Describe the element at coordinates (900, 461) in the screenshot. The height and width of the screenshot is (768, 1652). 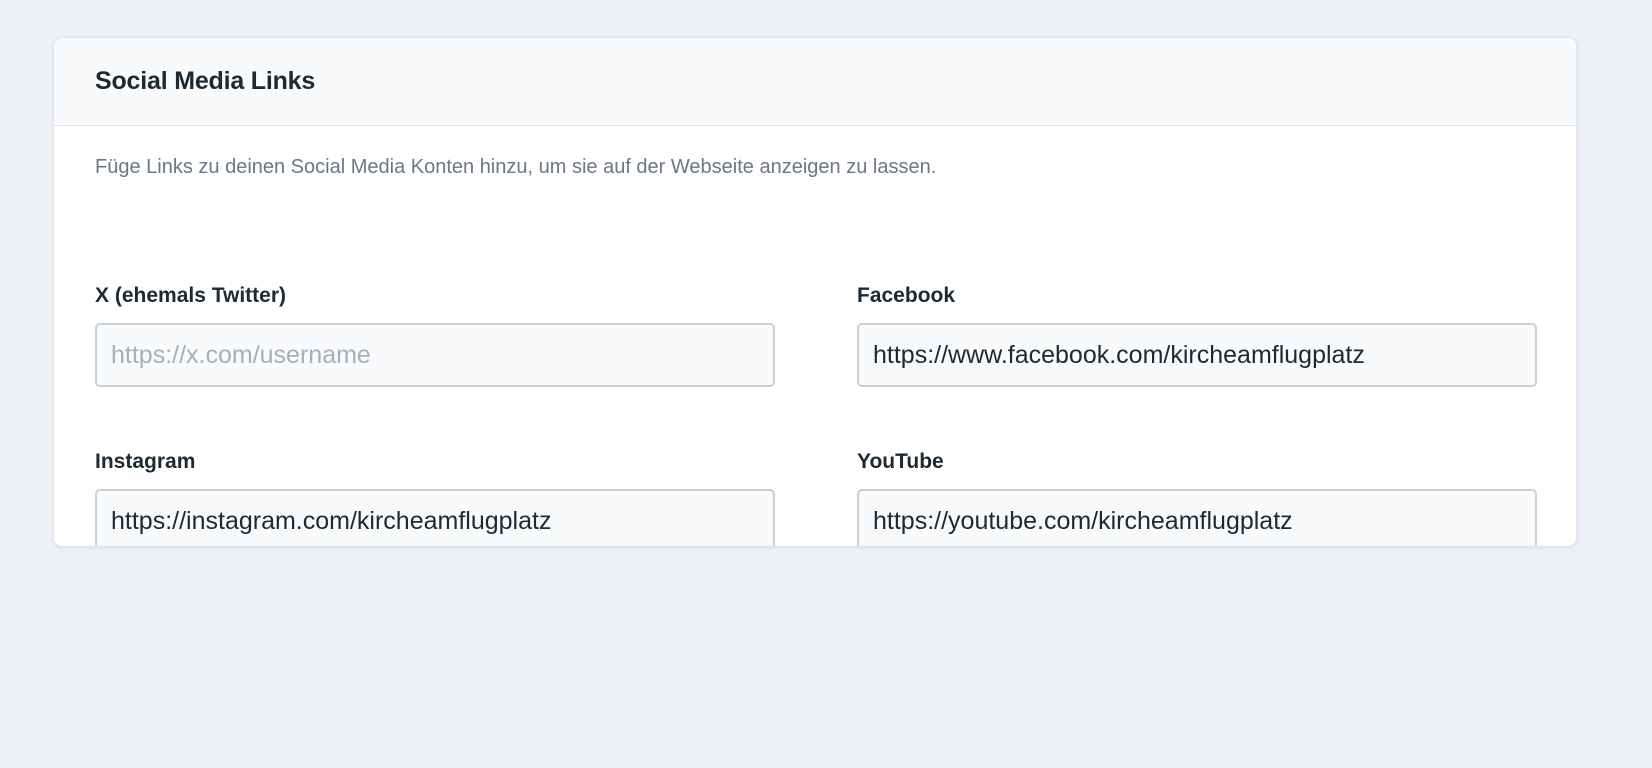
I see `youtube-label: YouTube` at that location.